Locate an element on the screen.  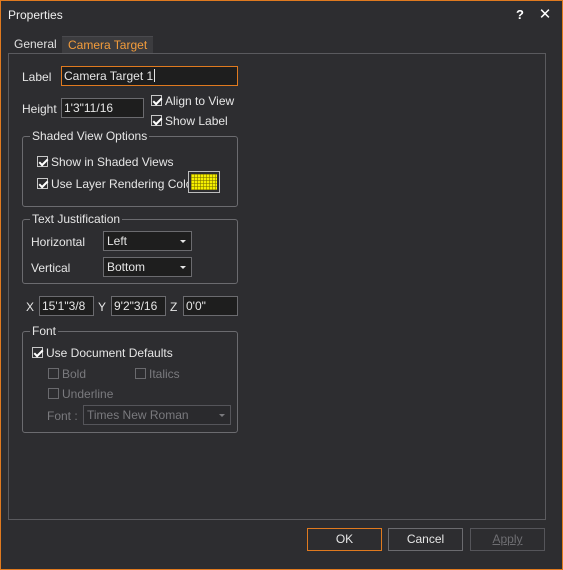
use-document-defaults-label: Use Document Defaults is located at coordinates (109, 353).